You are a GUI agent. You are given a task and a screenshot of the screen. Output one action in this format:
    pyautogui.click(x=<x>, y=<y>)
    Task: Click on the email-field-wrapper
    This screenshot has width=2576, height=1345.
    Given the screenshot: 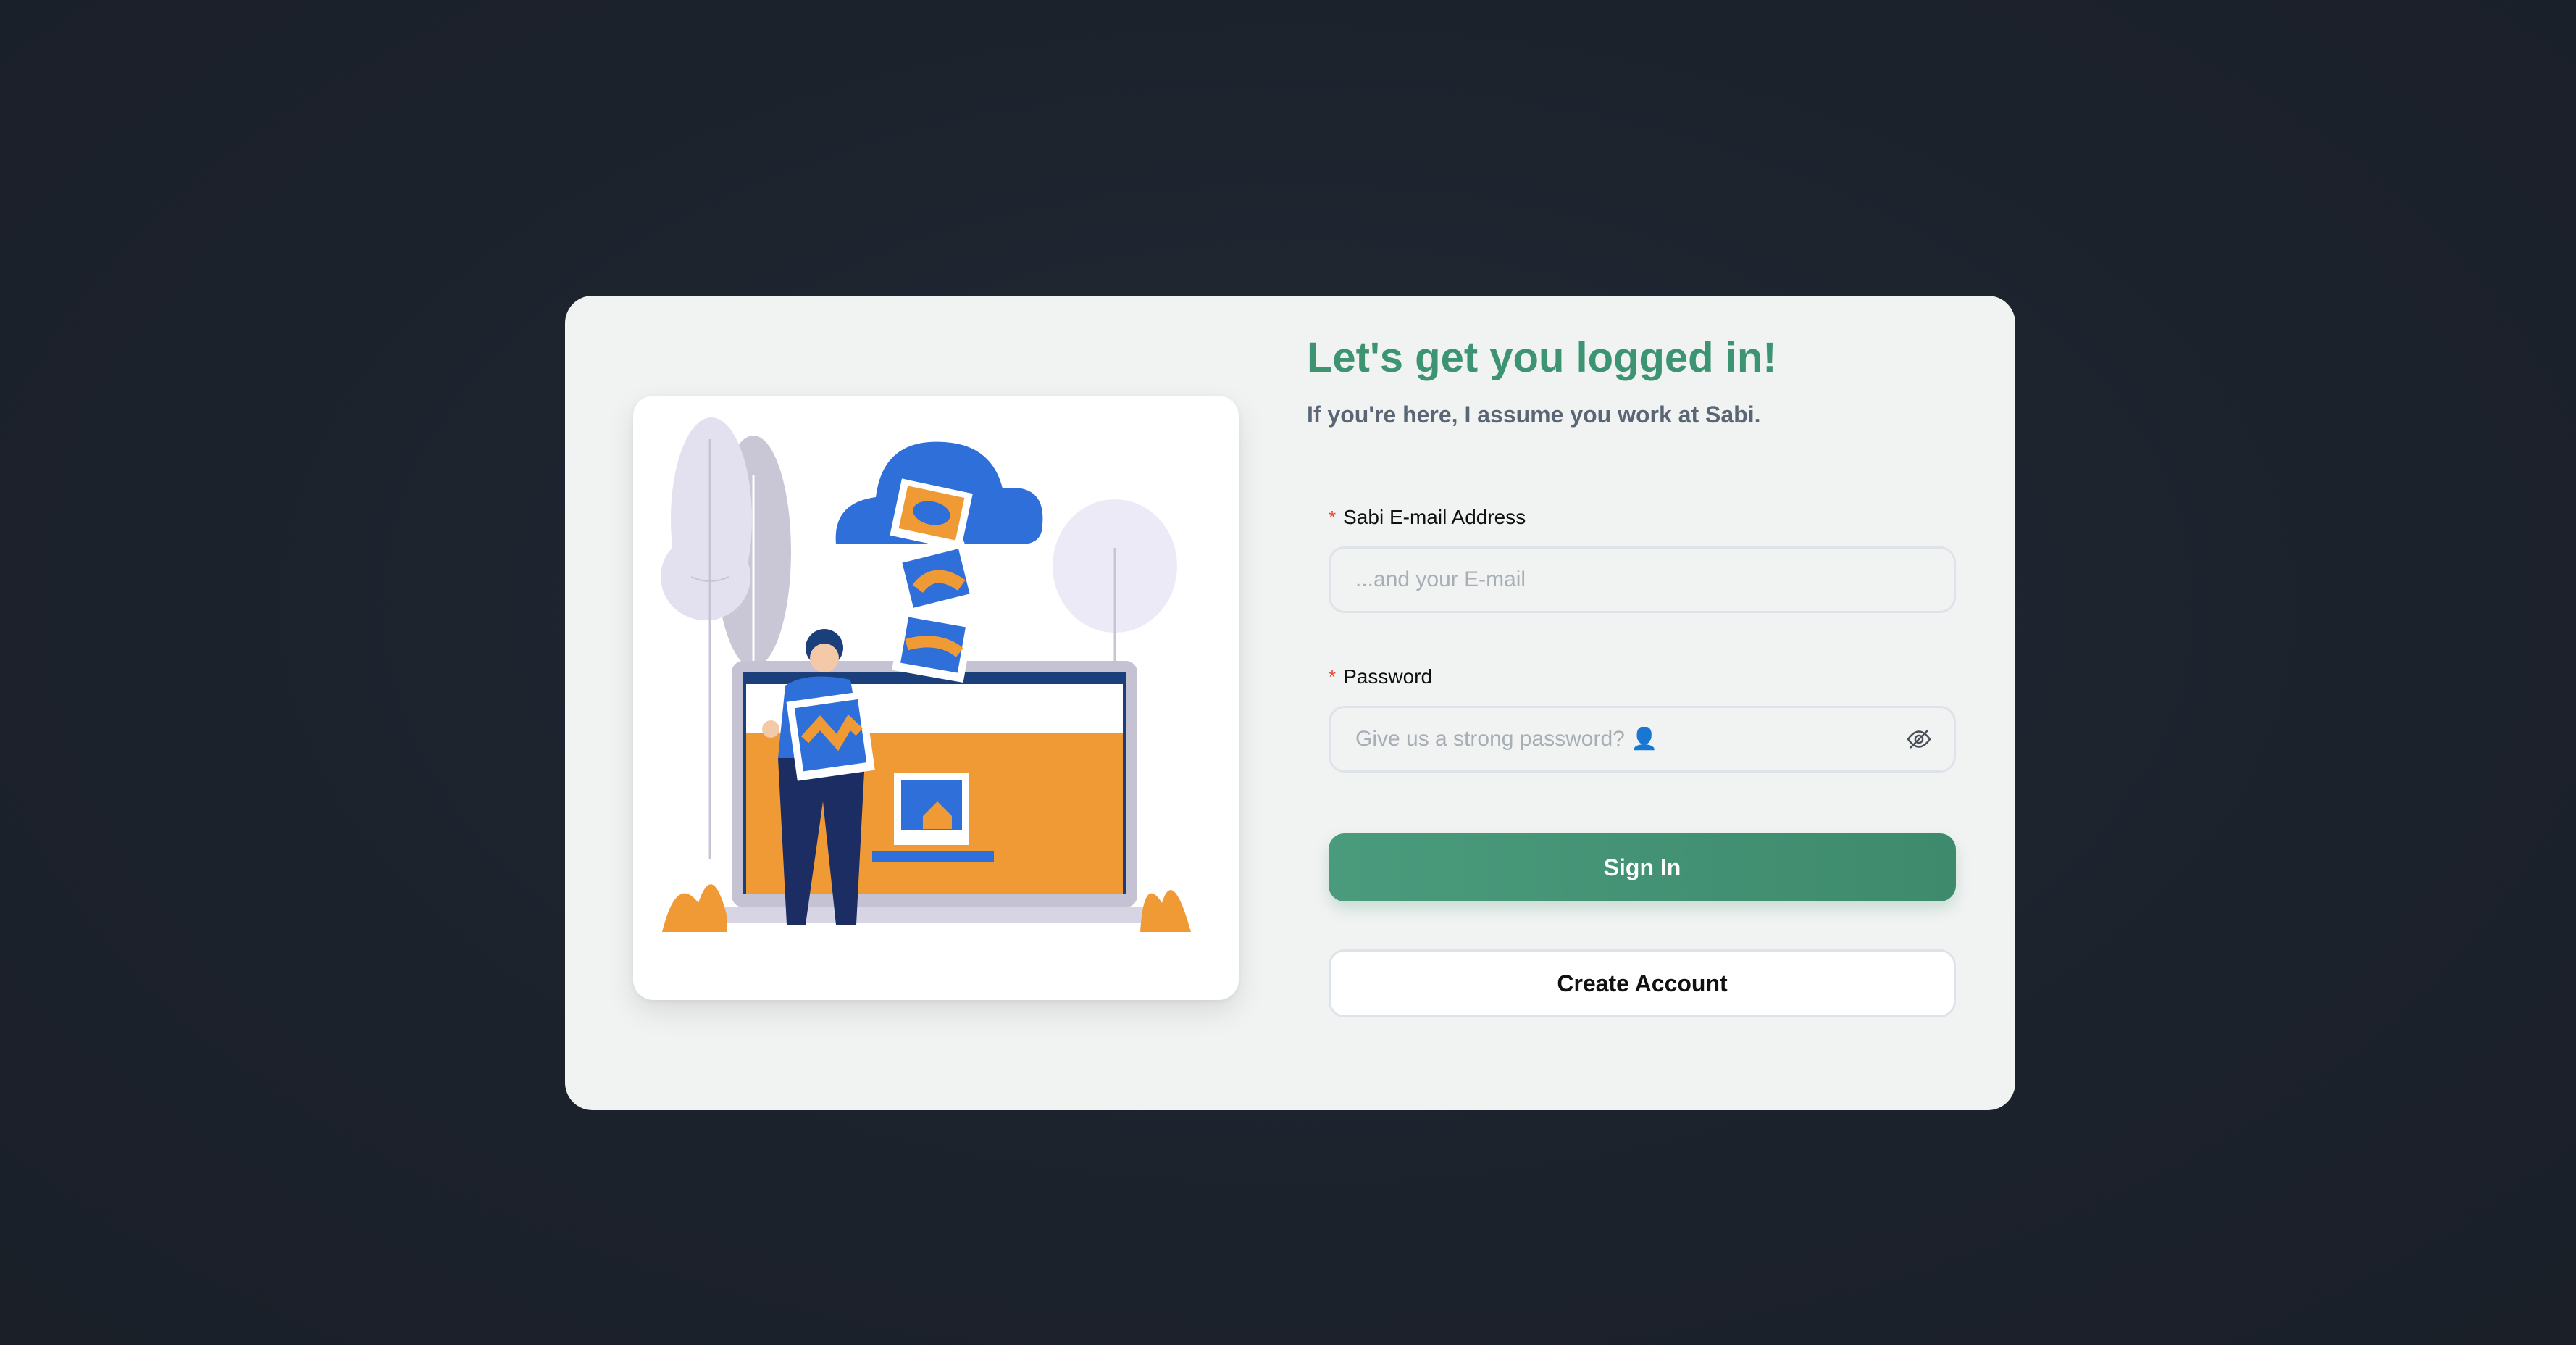 What is the action you would take?
    pyautogui.click(x=1642, y=579)
    